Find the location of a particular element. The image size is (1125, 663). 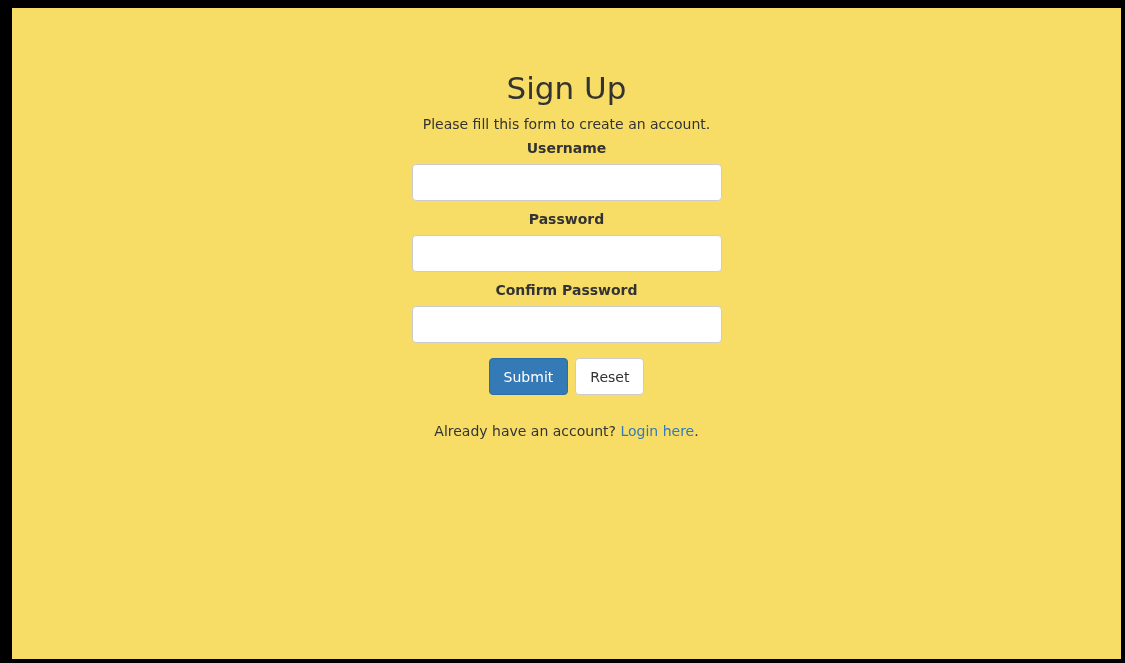

page-title: Sign Up is located at coordinates (566, 88).